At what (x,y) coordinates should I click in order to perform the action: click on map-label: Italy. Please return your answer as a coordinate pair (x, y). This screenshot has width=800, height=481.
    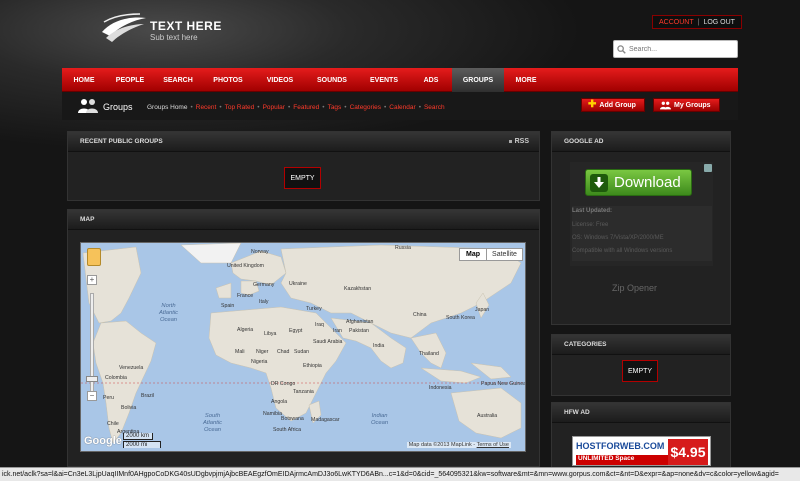
    Looking at the image, I should click on (264, 302).